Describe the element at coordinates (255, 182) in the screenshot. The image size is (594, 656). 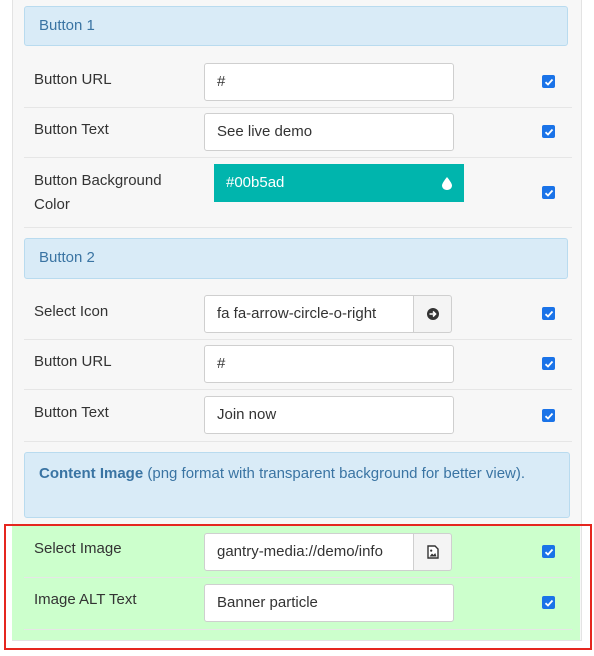
I see `button1-bg-color-value: #00b5ad` at that location.